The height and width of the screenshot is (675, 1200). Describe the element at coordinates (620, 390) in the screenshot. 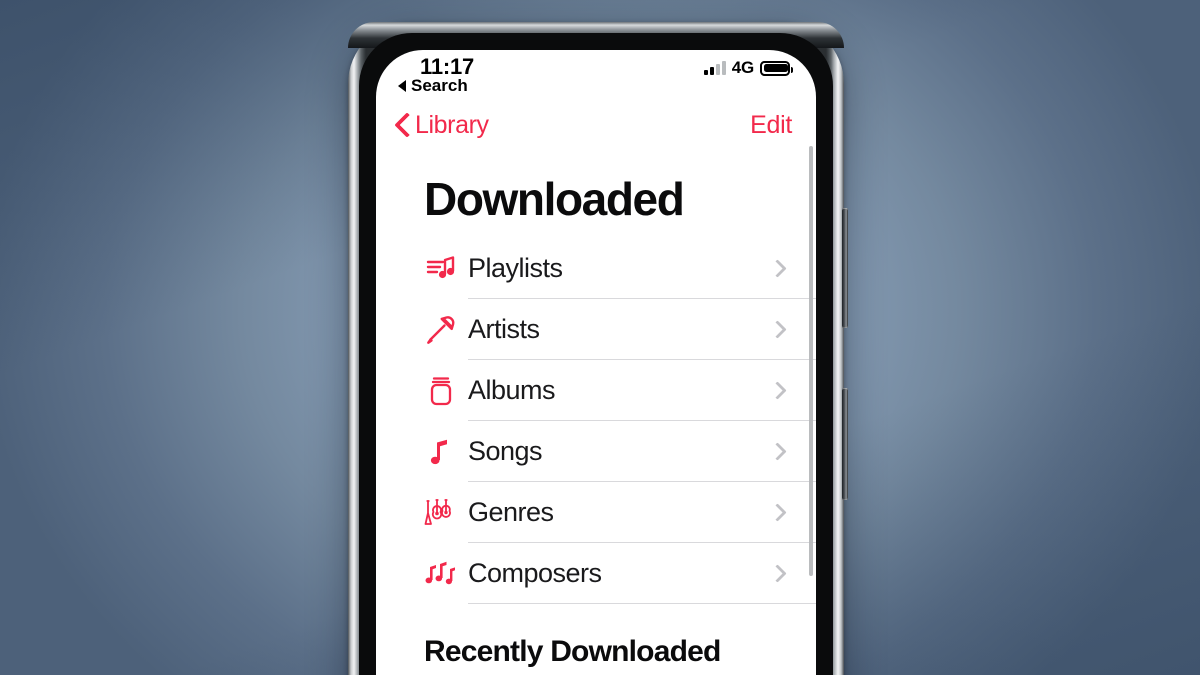

I see `library-row-albums: Albums` at that location.